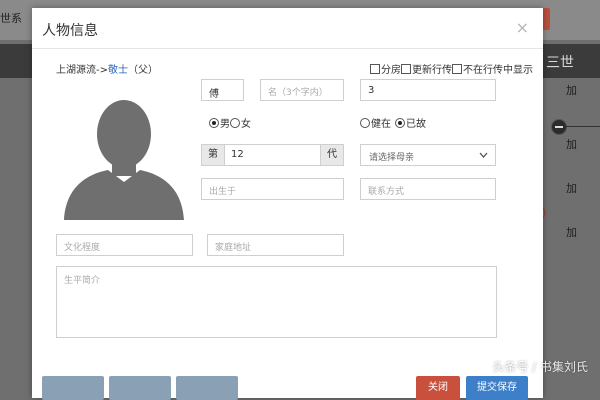 The width and height of the screenshot is (600, 400). What do you see at coordinates (560, 63) in the screenshot?
I see `generation-label: 三世` at bounding box center [560, 63].